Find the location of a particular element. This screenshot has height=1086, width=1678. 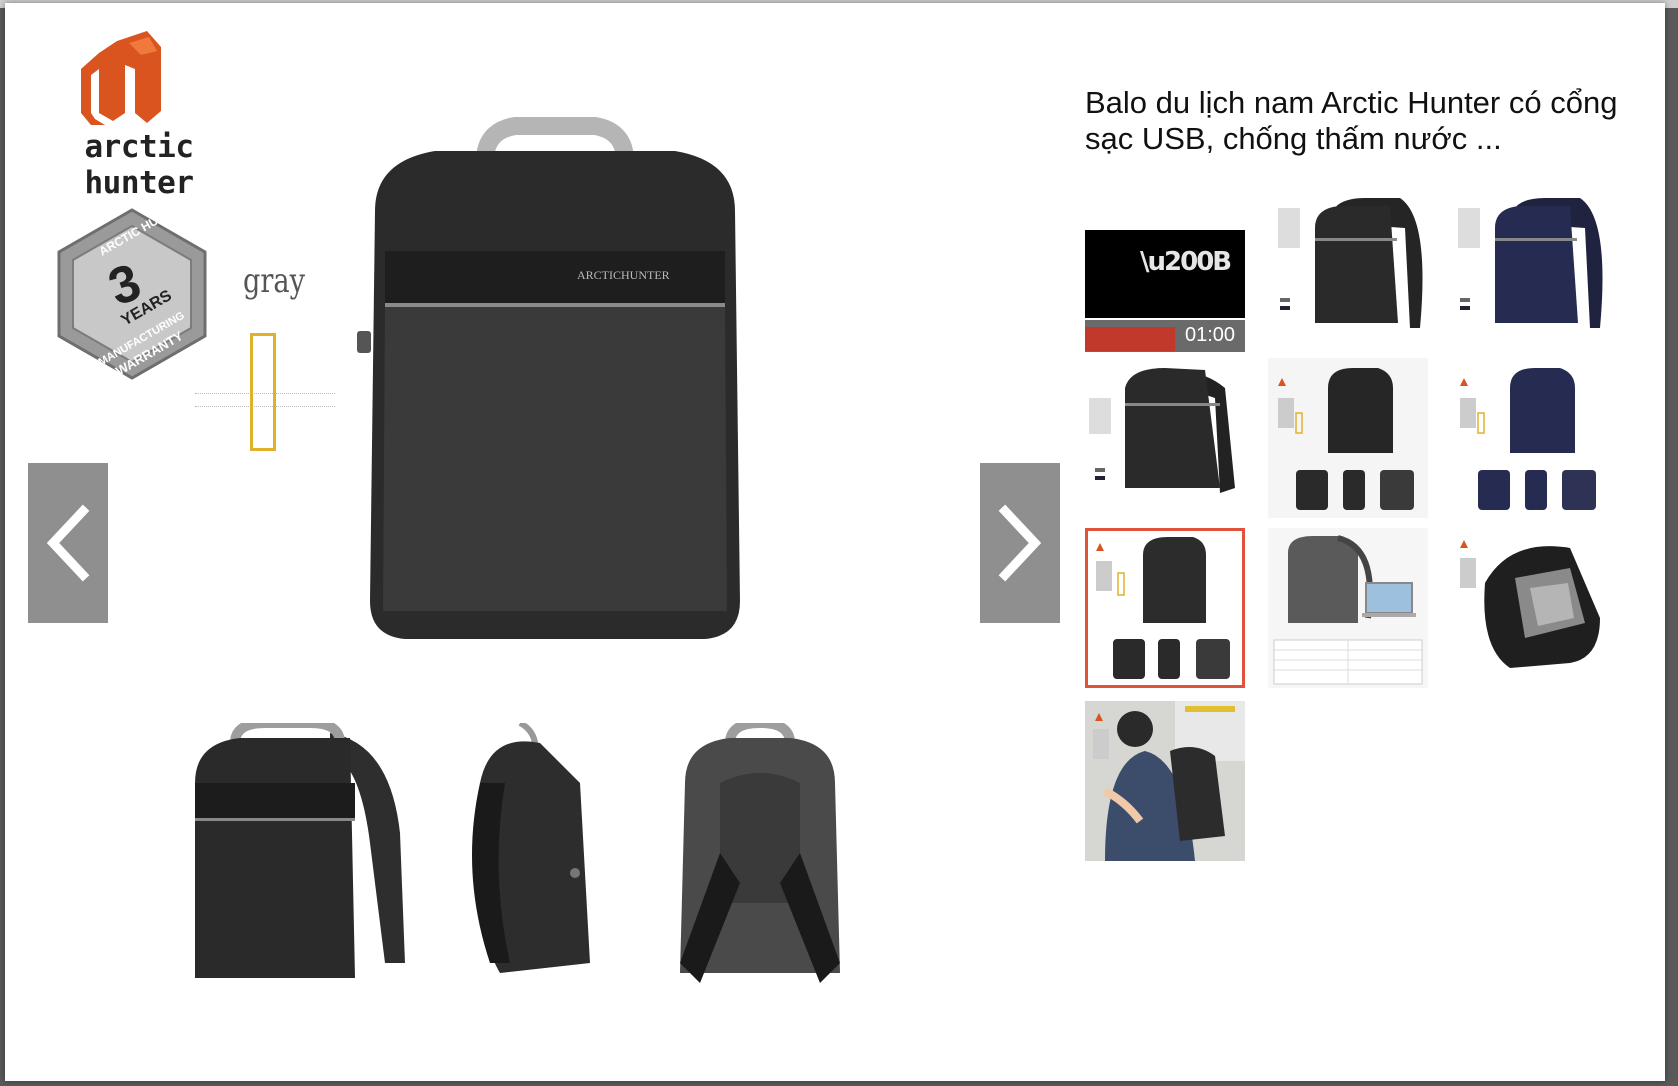

video-camera-icon is located at coordinates (1097, 211).